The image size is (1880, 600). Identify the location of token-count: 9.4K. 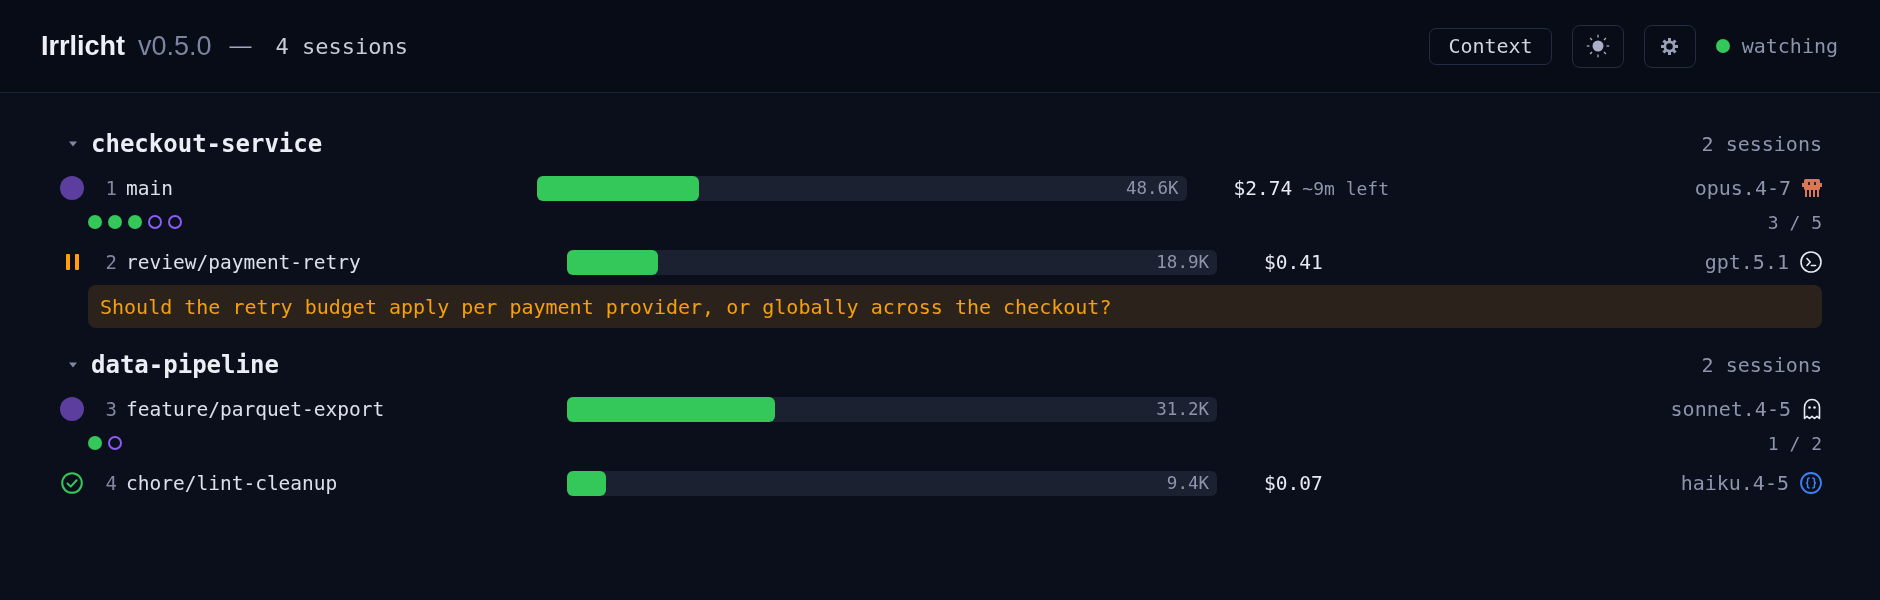
(1187, 483).